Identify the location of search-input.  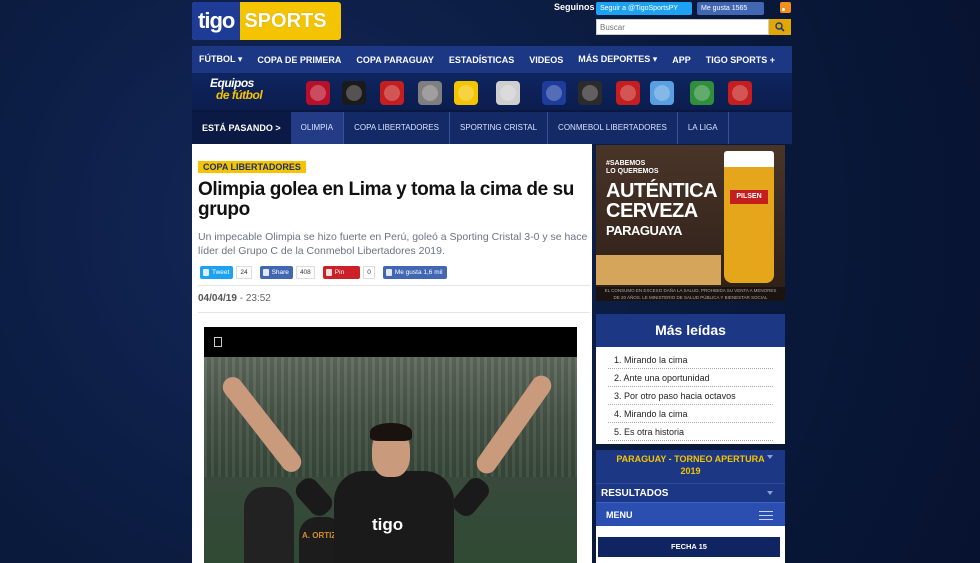
(682, 27).